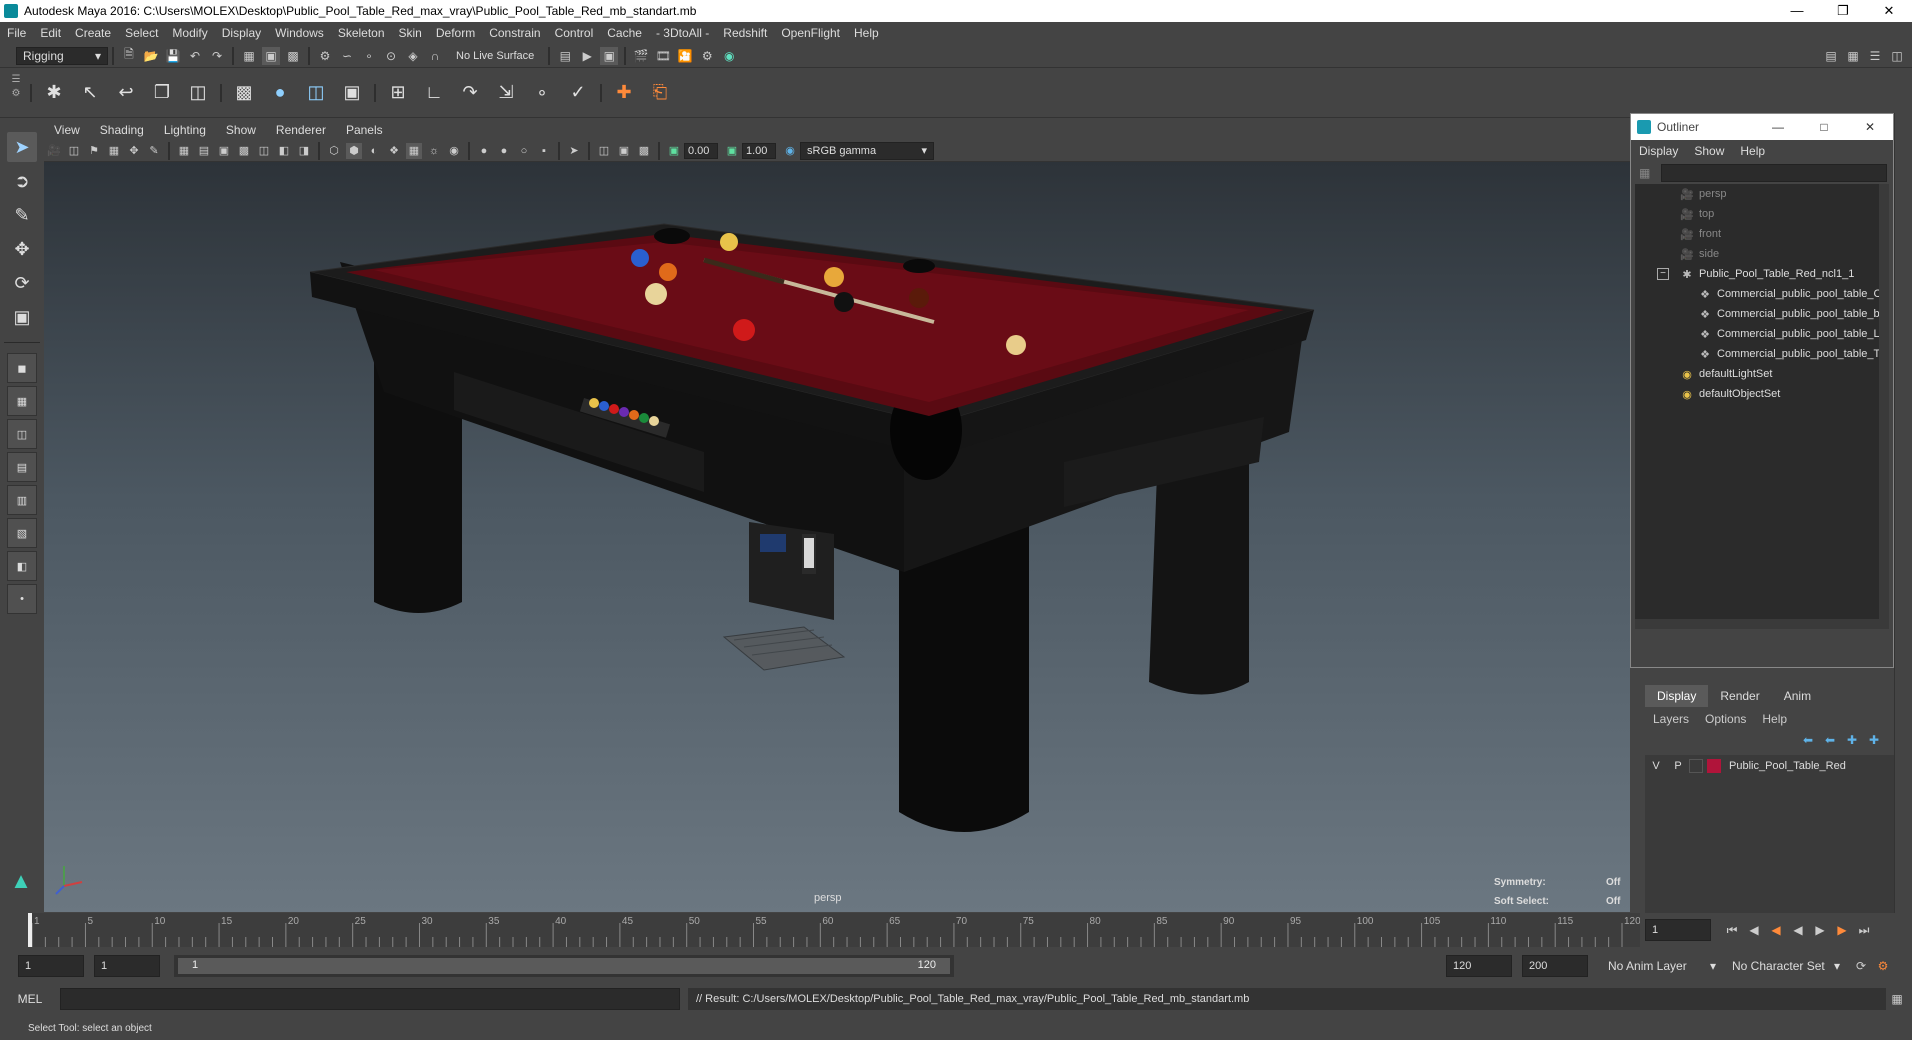 This screenshot has height=1040, width=1912. What do you see at coordinates (1752, 151) in the screenshot?
I see `outliner-menu-help: Help` at bounding box center [1752, 151].